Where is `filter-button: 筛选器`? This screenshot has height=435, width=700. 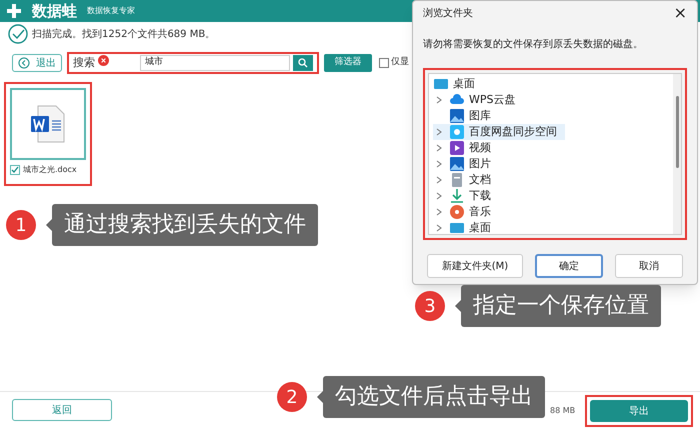
filter-button: 筛选器 is located at coordinates (348, 63).